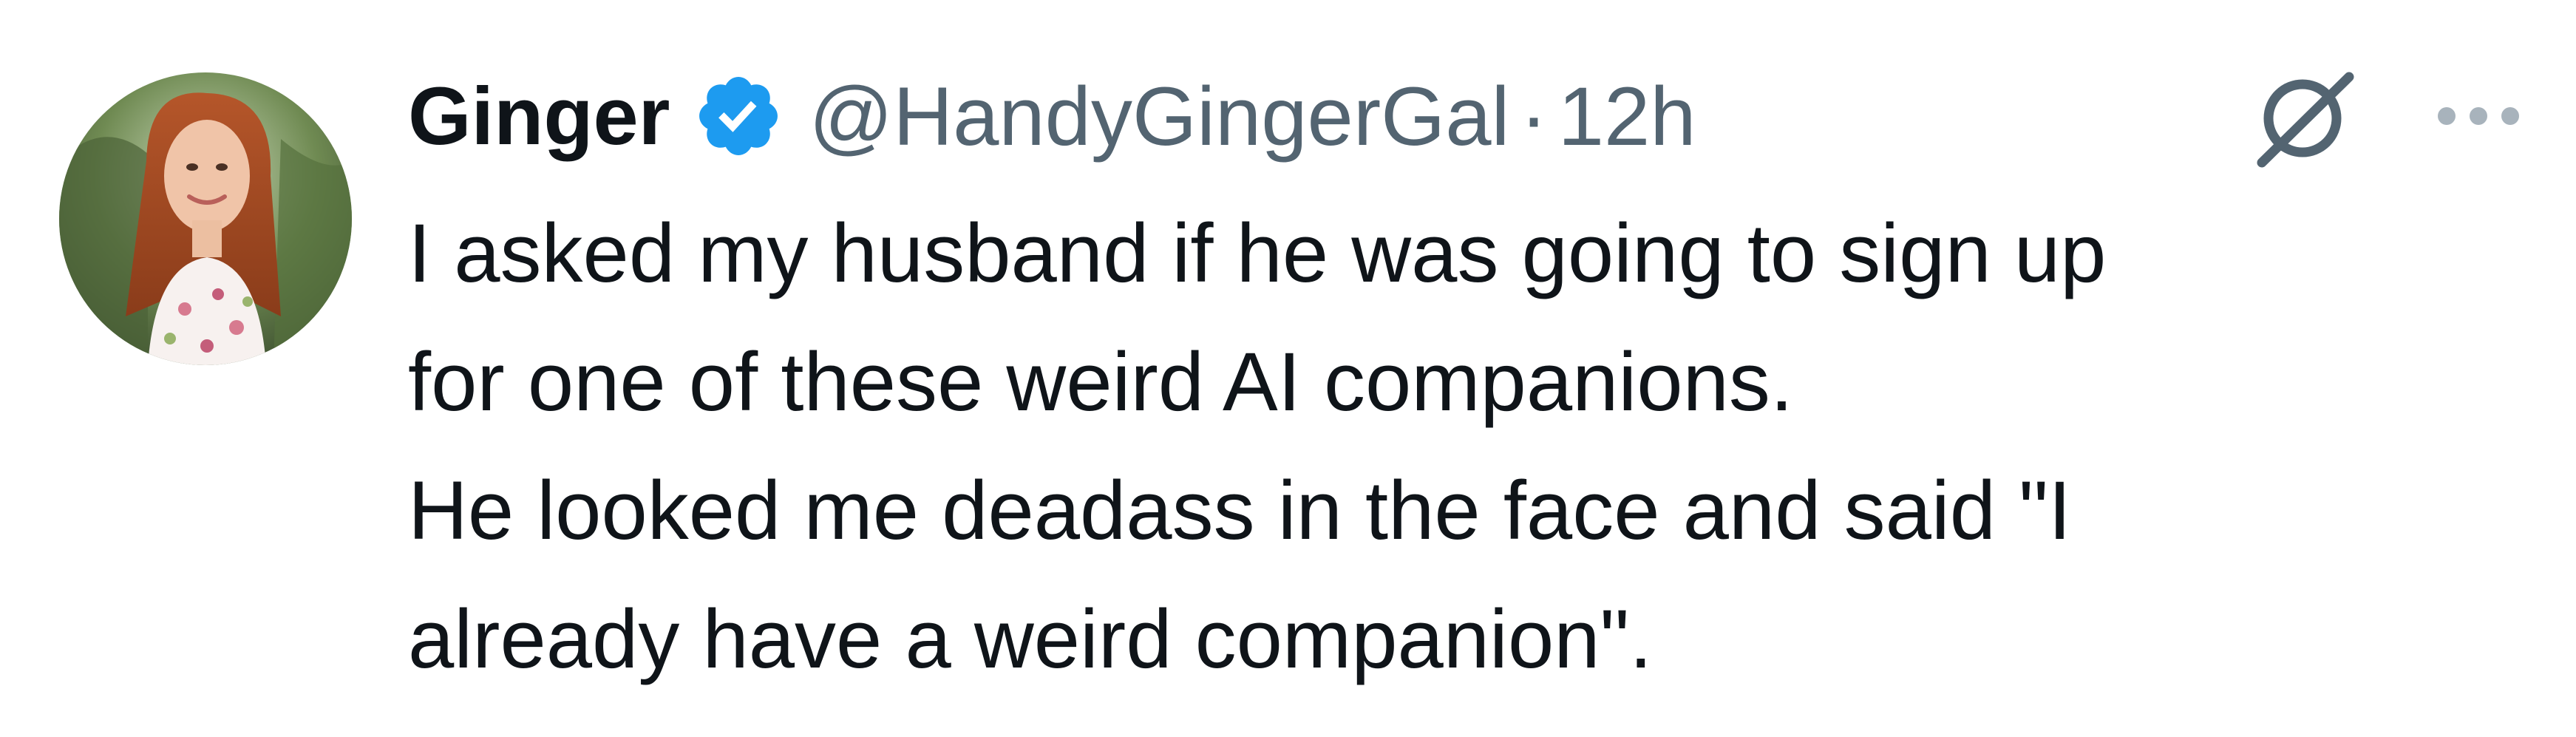 This screenshot has height=737, width=2576. What do you see at coordinates (738, 116) in the screenshot?
I see `verified-badge-icon` at bounding box center [738, 116].